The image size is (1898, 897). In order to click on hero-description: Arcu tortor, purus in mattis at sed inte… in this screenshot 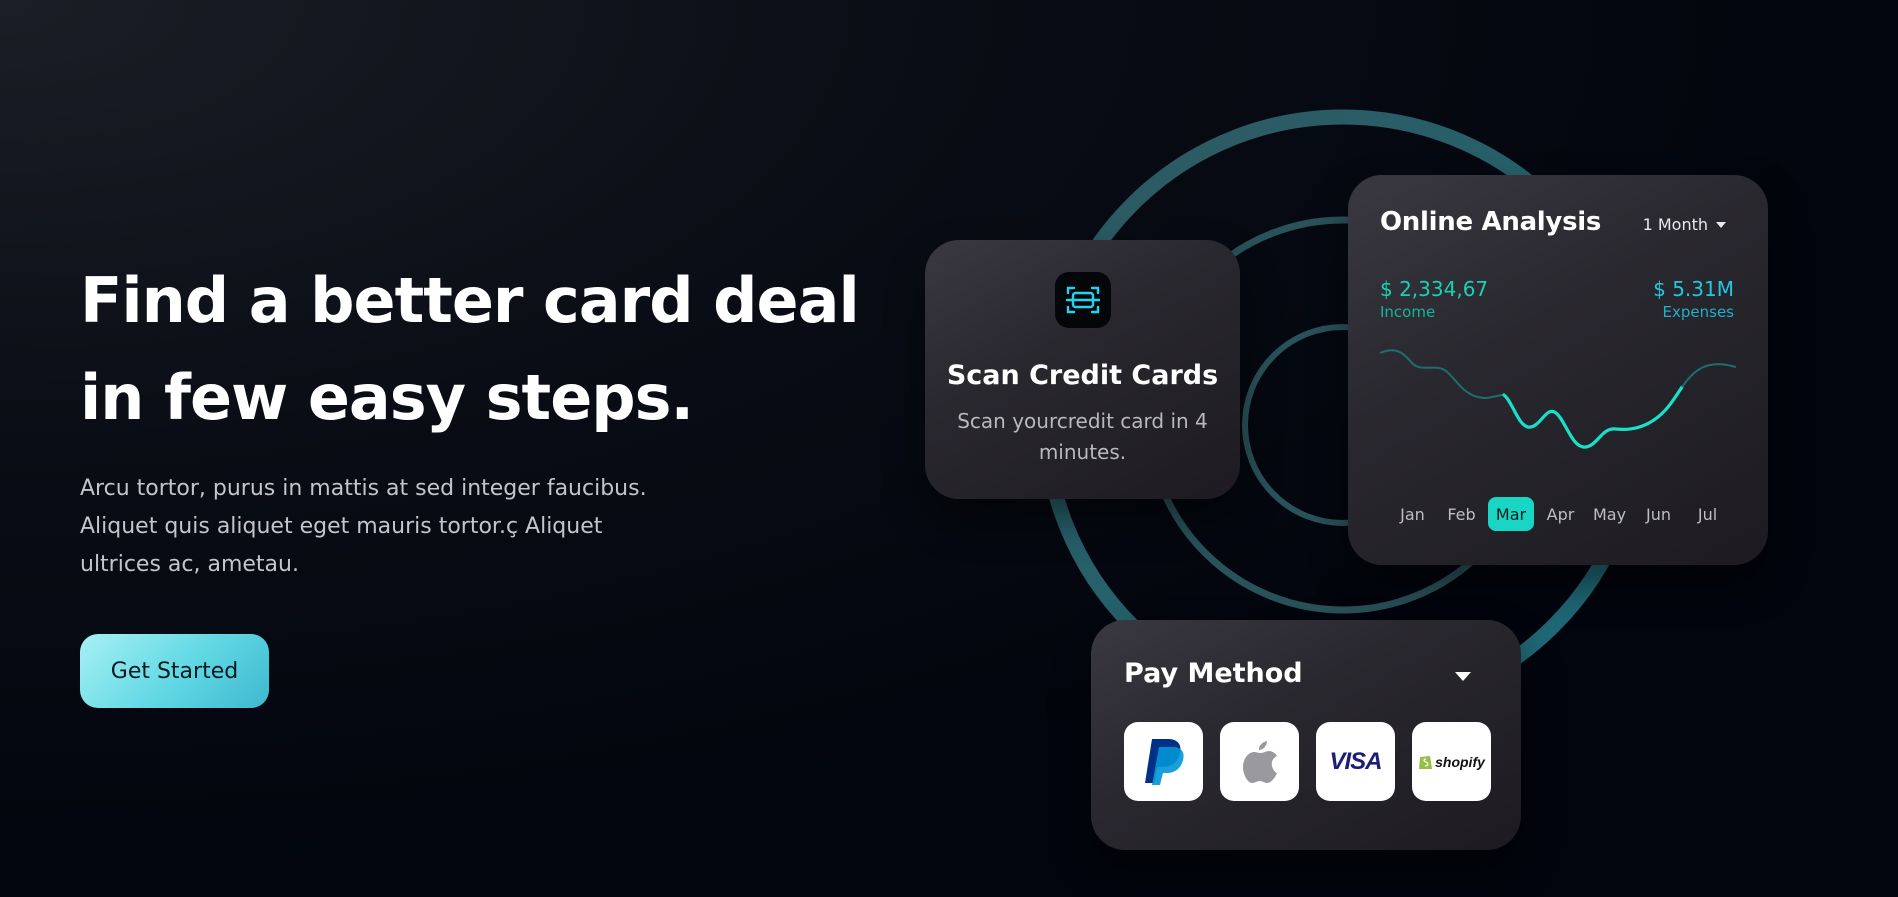, I will do `click(363, 526)`.